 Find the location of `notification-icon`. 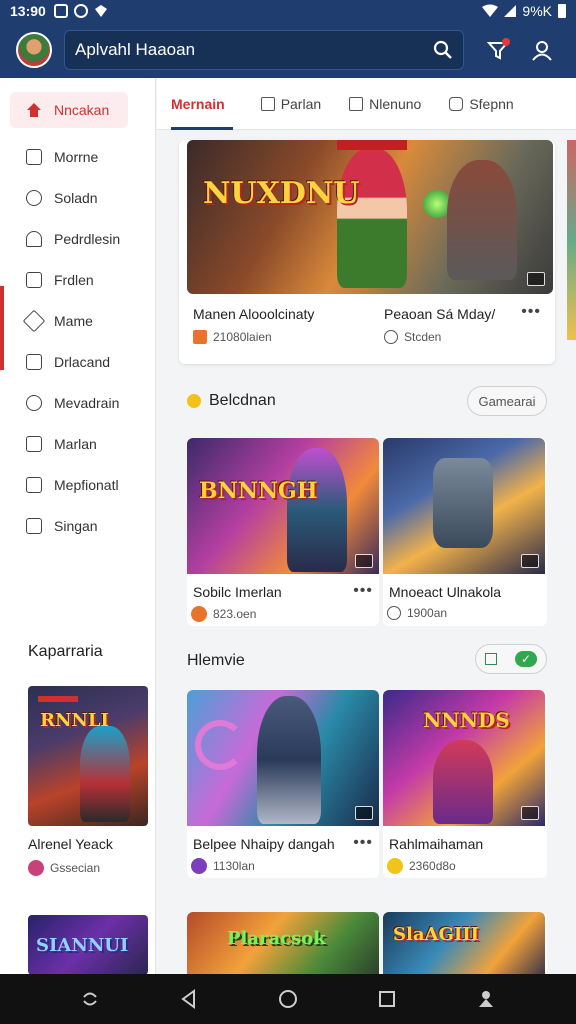

notification-icon is located at coordinates (60, 11).